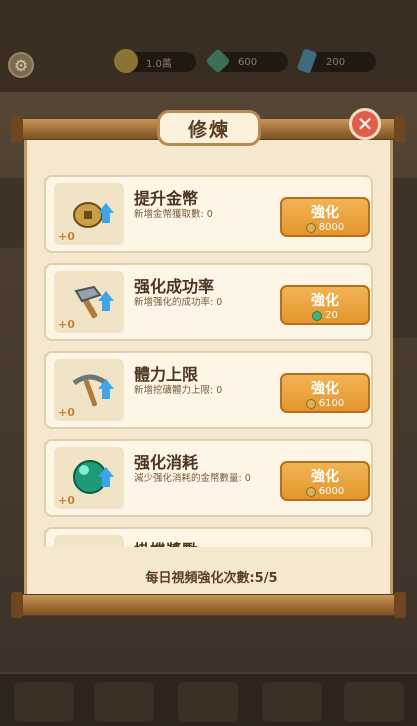 The width and height of the screenshot is (417, 726). I want to click on upgrade-button: 強化 6100, so click(325, 393).